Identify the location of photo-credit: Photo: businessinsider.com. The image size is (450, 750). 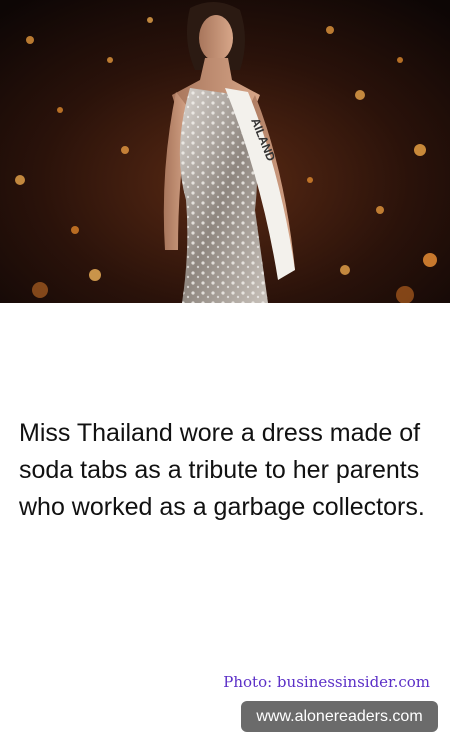
(326, 682).